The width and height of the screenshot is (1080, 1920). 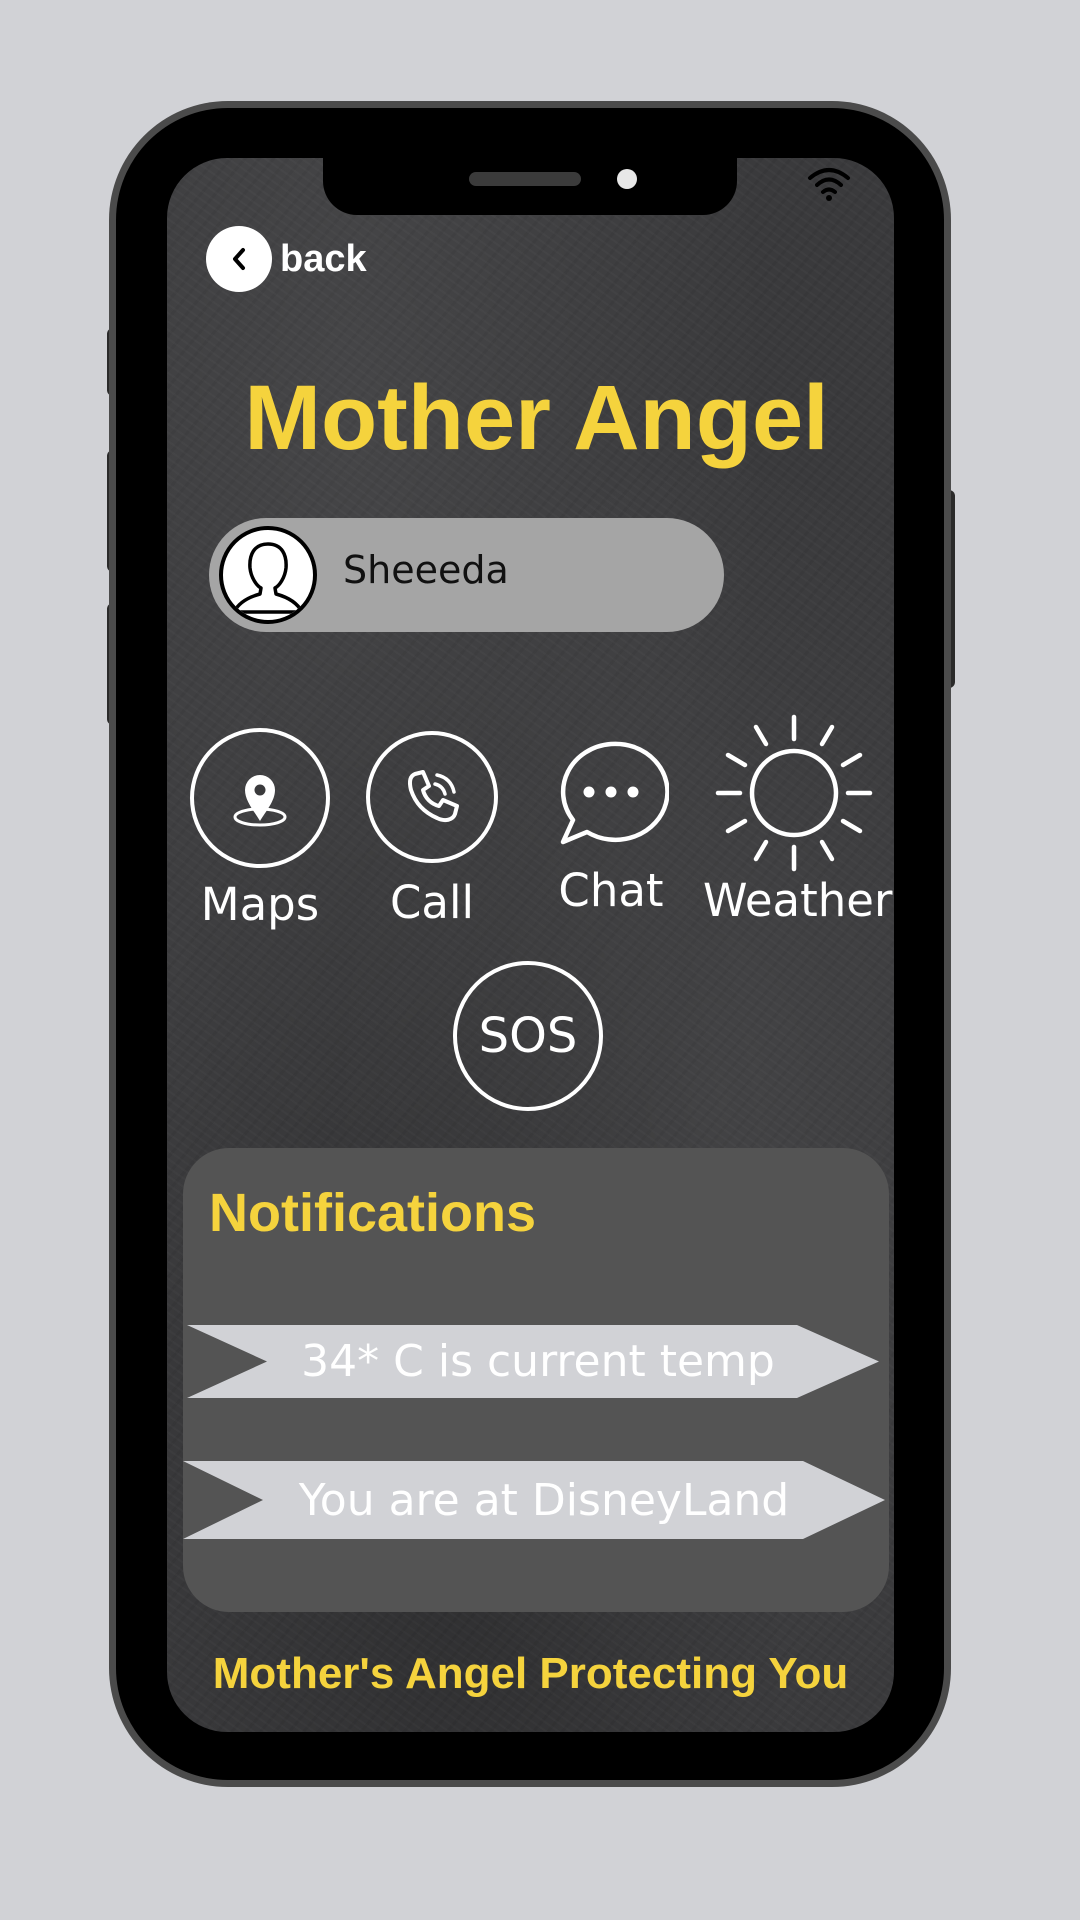 I want to click on notification-text: You are at DisneyLand, so click(x=544, y=1500).